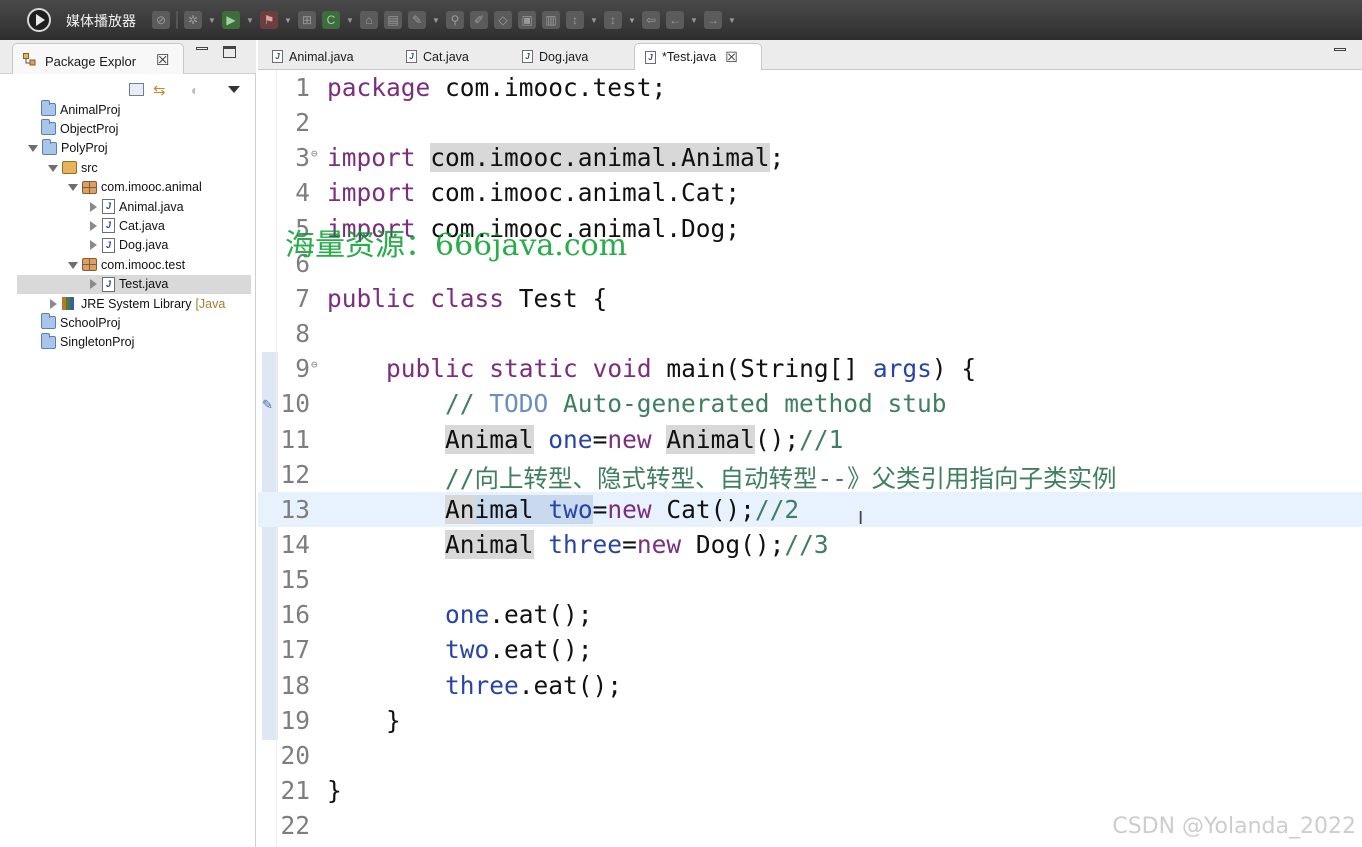 This screenshot has height=847, width=1362. What do you see at coordinates (134, 342) in the screenshot?
I see `tree-item: SingletonProj` at bounding box center [134, 342].